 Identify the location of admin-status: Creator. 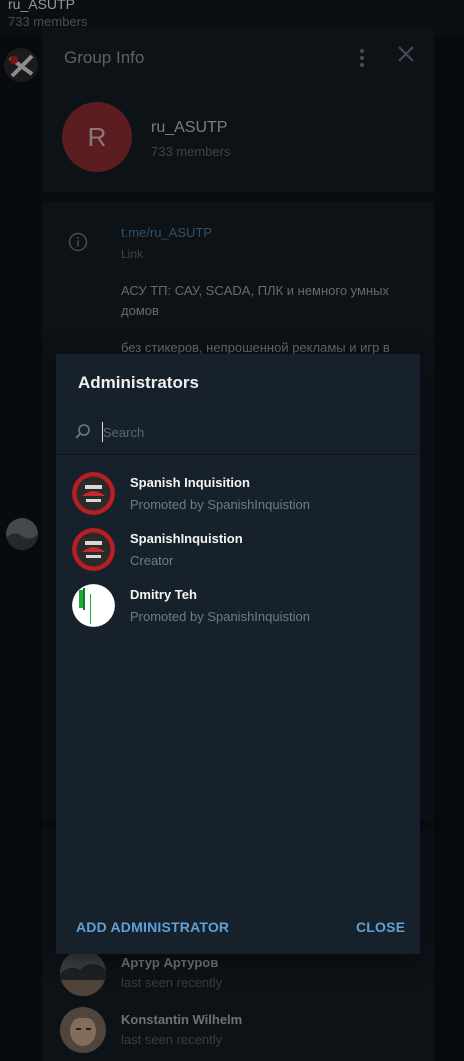
(152, 560).